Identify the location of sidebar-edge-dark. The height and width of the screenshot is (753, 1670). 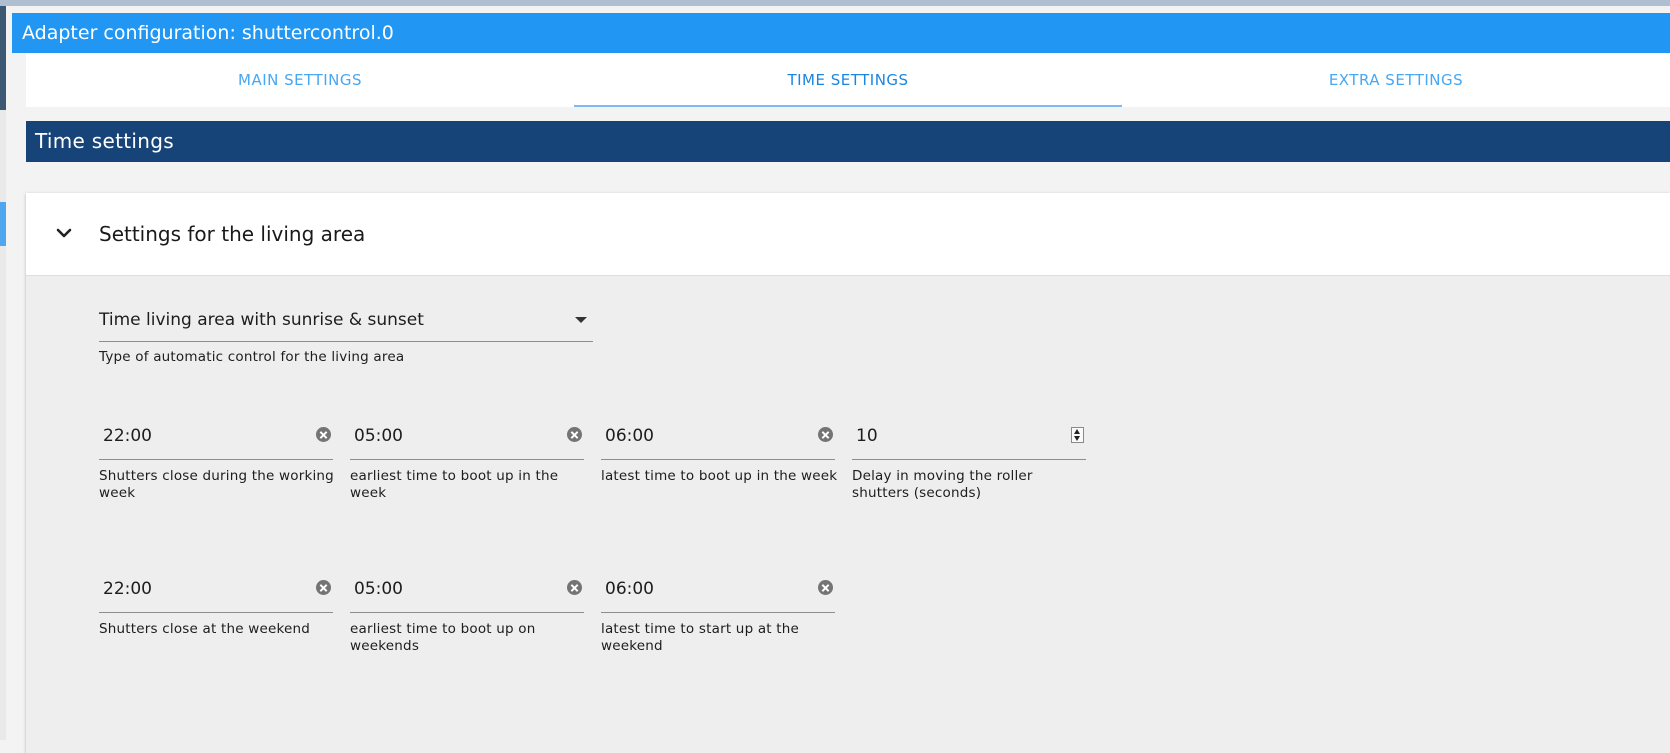
(3, 58).